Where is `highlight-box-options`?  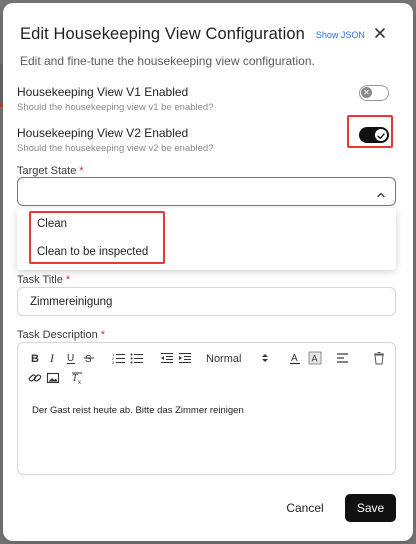
highlight-box-options is located at coordinates (97, 237).